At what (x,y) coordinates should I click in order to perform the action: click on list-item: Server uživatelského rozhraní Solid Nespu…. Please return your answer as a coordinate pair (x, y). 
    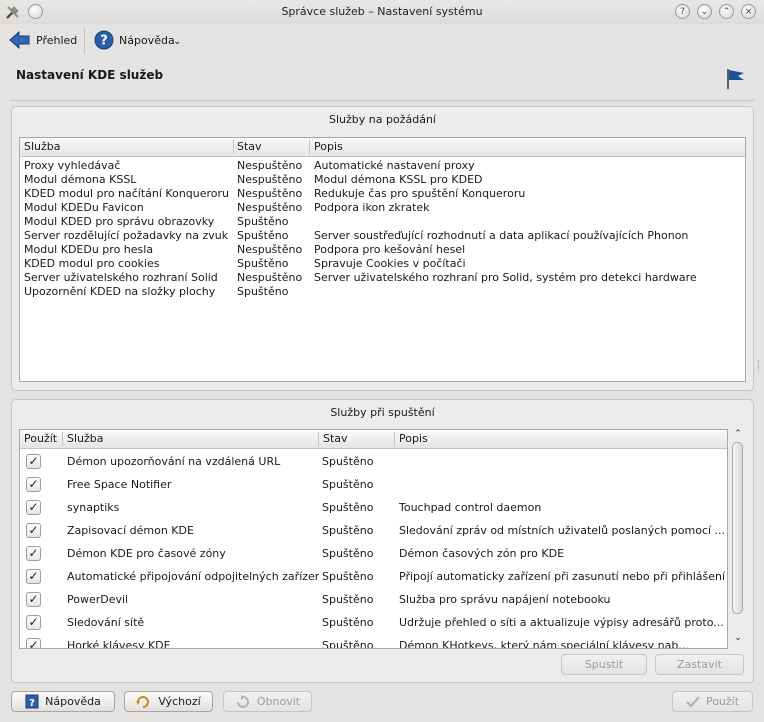
    Looking at the image, I should click on (382, 278).